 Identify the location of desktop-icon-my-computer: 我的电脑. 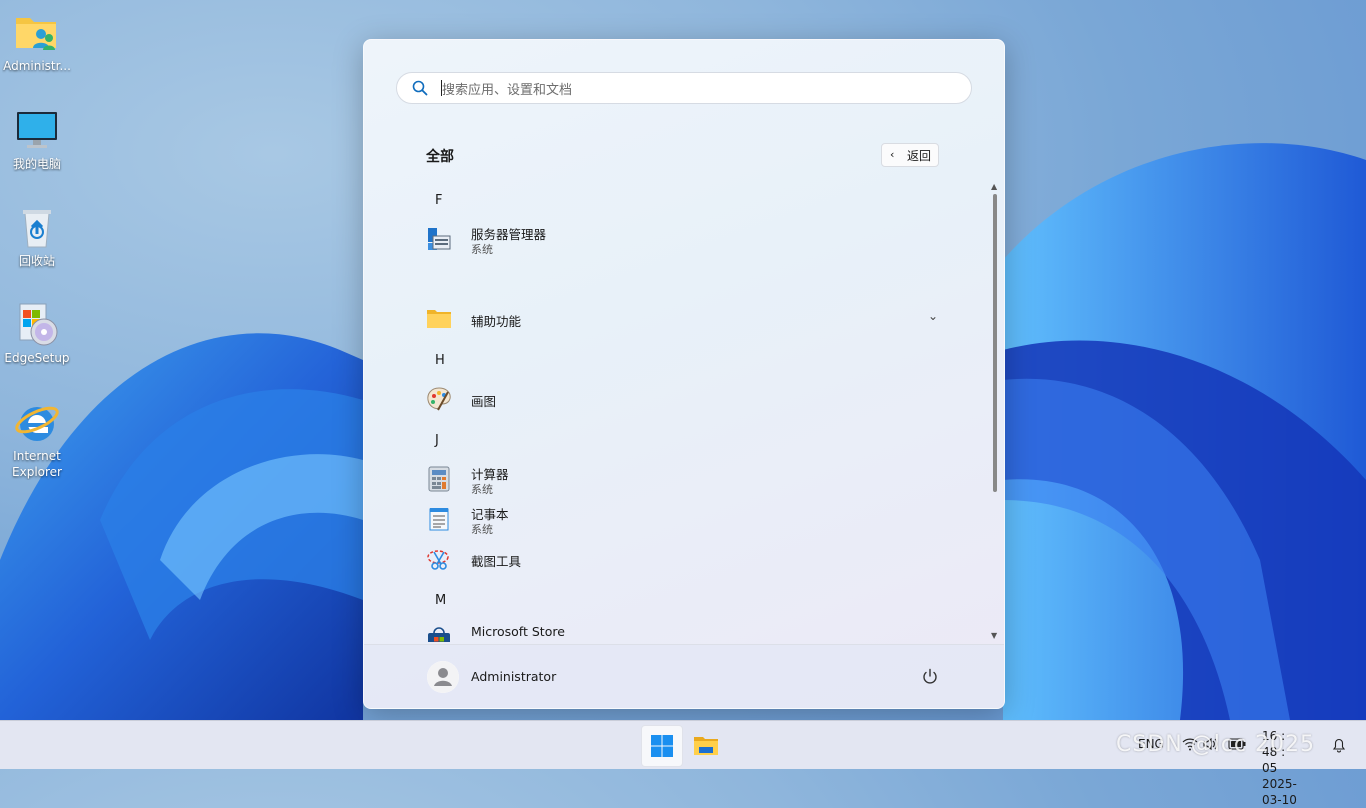
(37, 140).